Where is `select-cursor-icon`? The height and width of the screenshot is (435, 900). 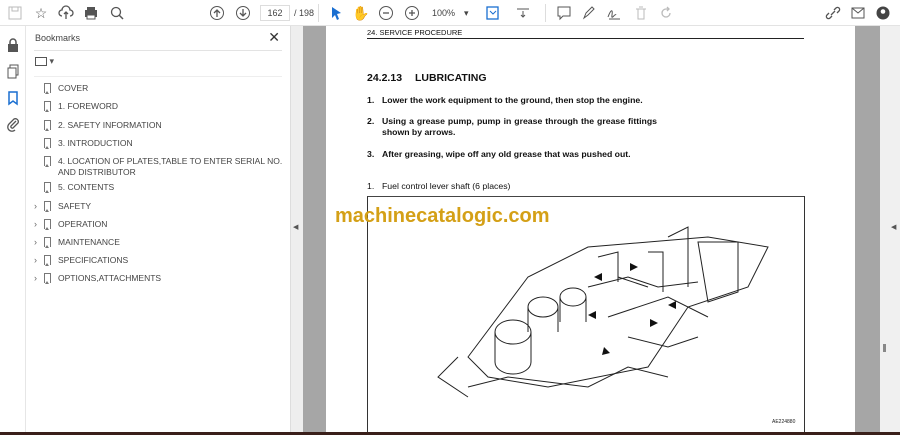
select-cursor-icon is located at coordinates (336, 13).